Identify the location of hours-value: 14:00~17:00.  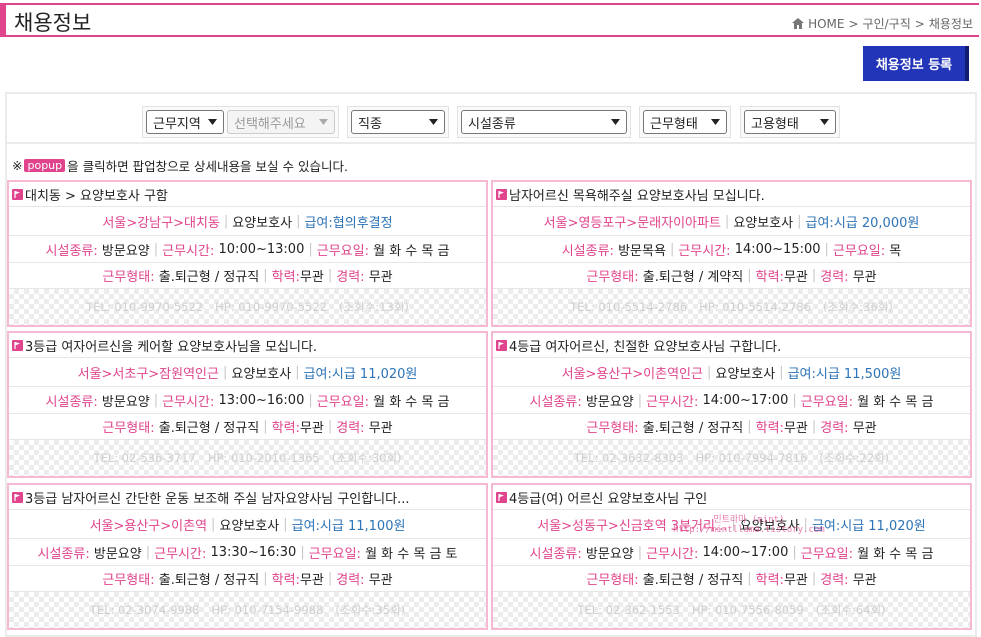
(745, 552).